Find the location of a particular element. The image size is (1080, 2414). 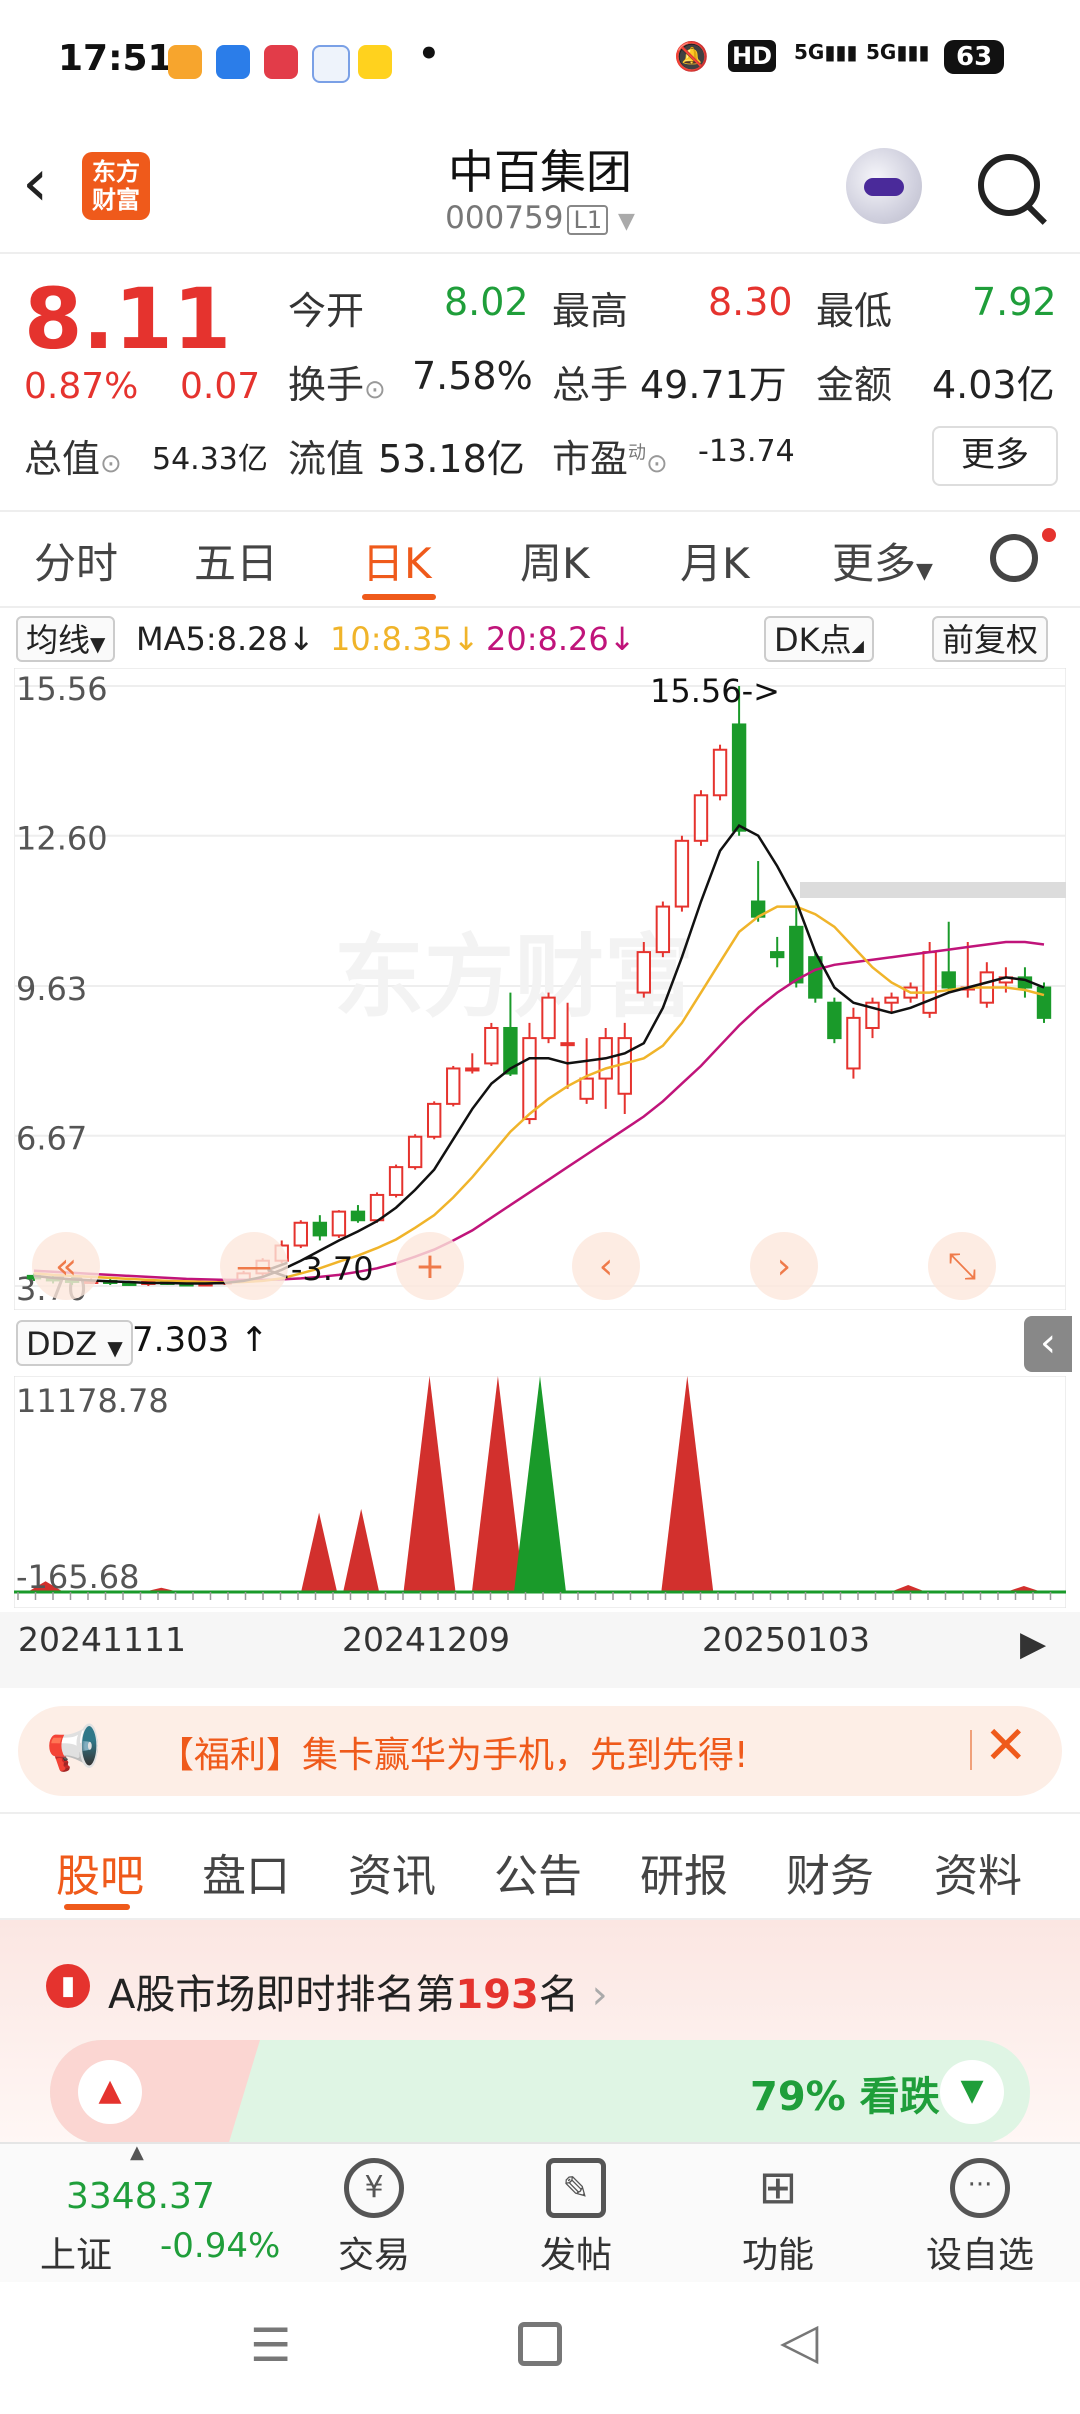

vote-up-button: ▲ is located at coordinates (110, 2092).